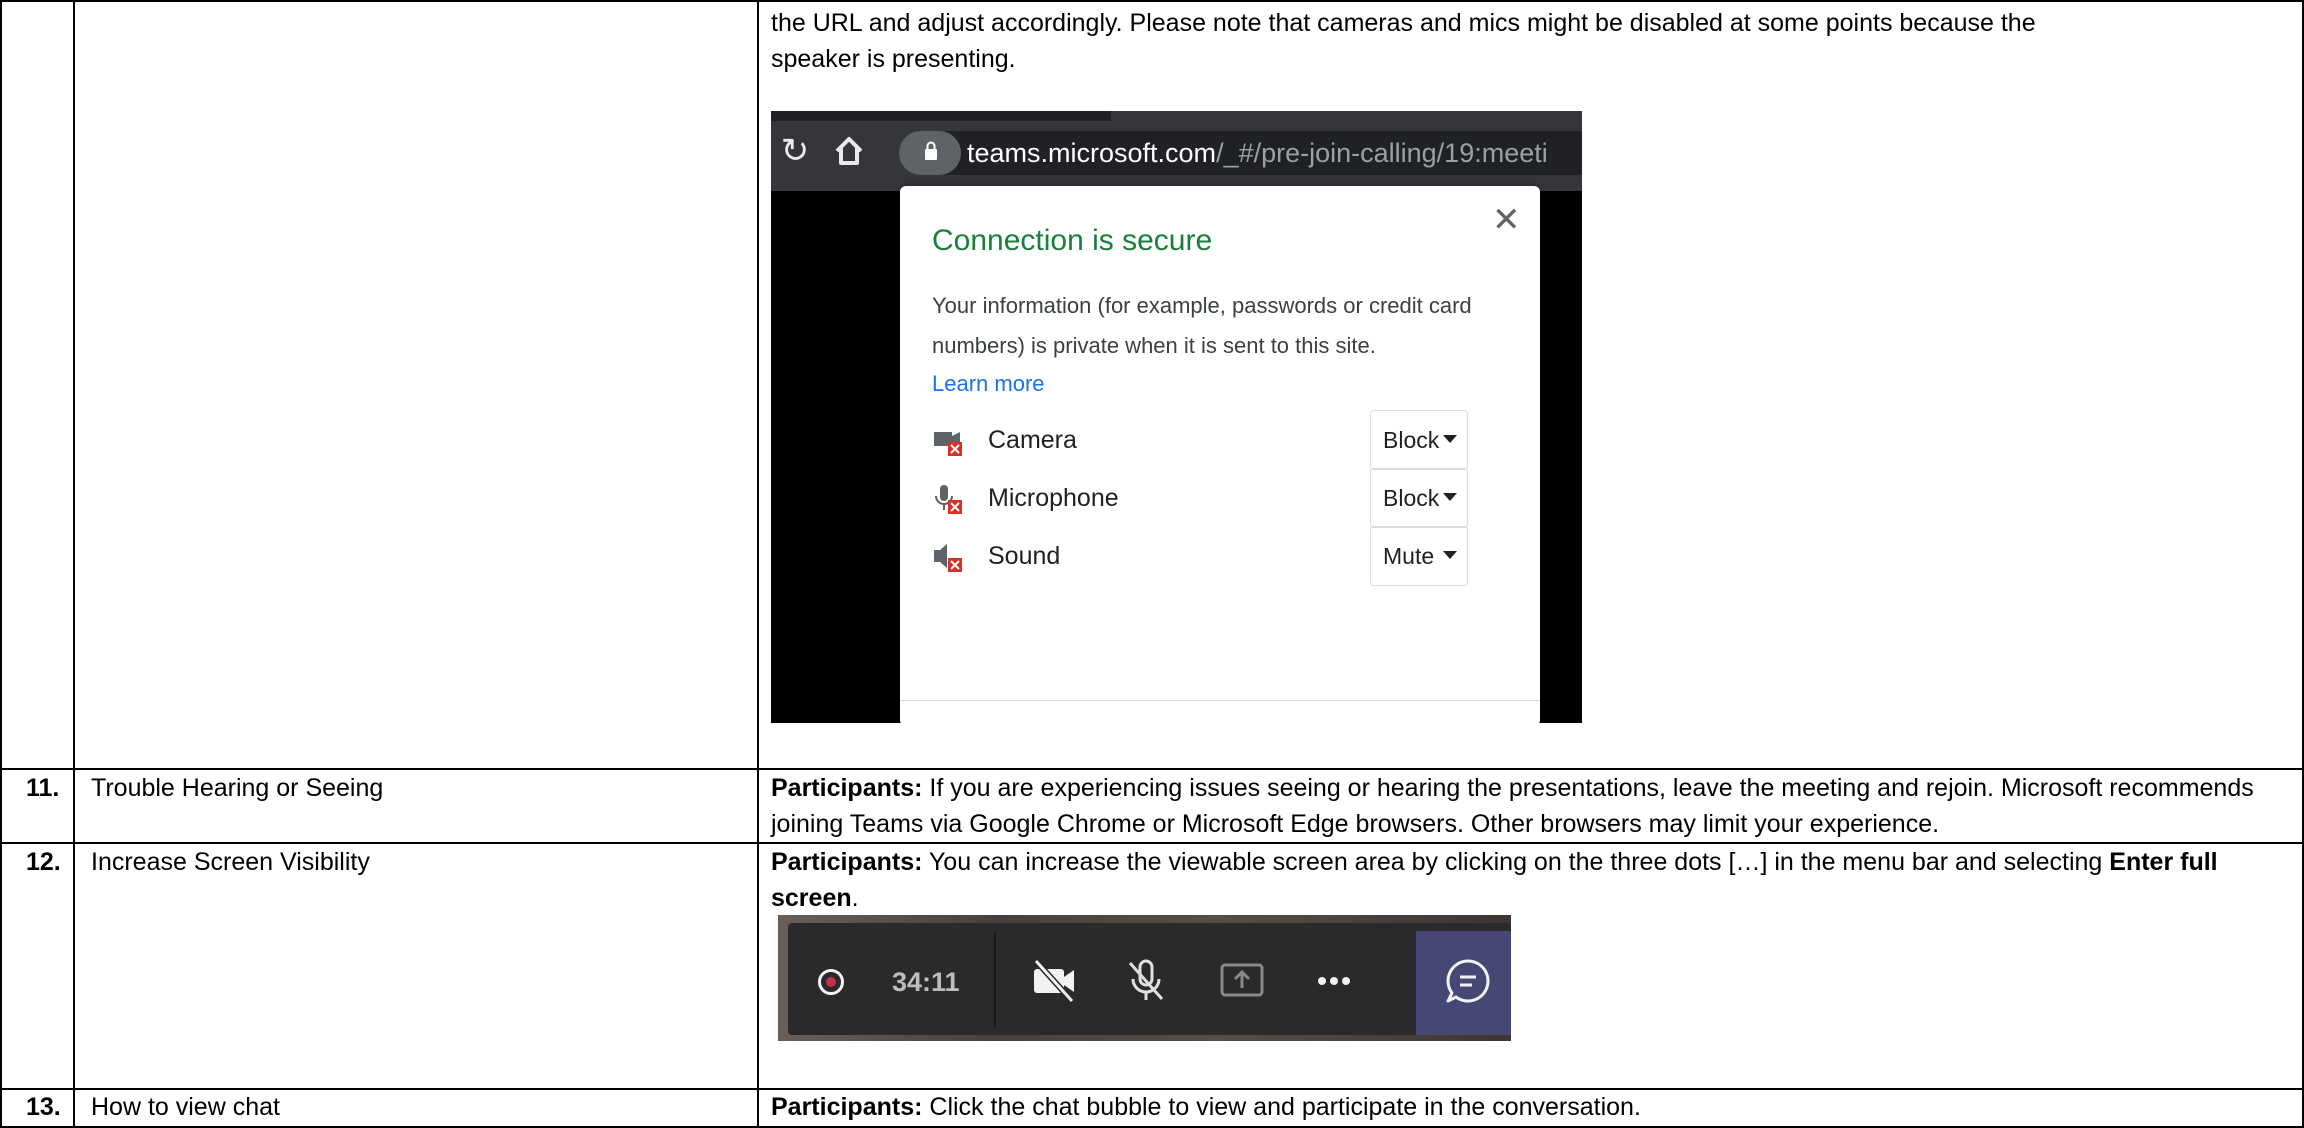 The width and height of the screenshot is (2304, 1128). I want to click on permission-label: Microphone, so click(1053, 498).